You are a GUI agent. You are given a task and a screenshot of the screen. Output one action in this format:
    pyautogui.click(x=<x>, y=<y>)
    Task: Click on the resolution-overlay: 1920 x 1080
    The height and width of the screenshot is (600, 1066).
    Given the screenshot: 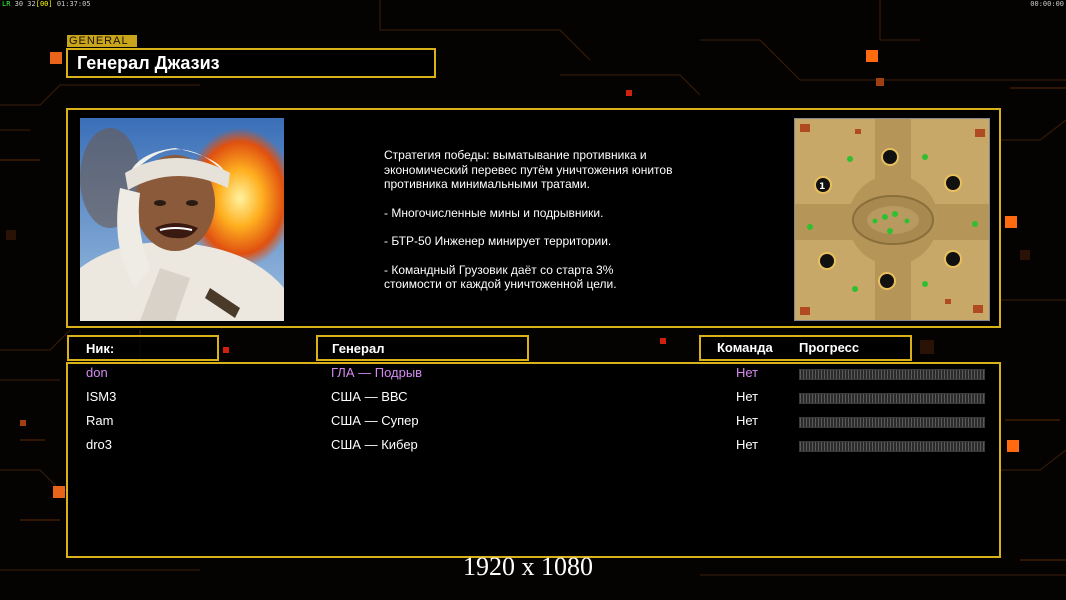 What is the action you would take?
    pyautogui.click(x=528, y=566)
    